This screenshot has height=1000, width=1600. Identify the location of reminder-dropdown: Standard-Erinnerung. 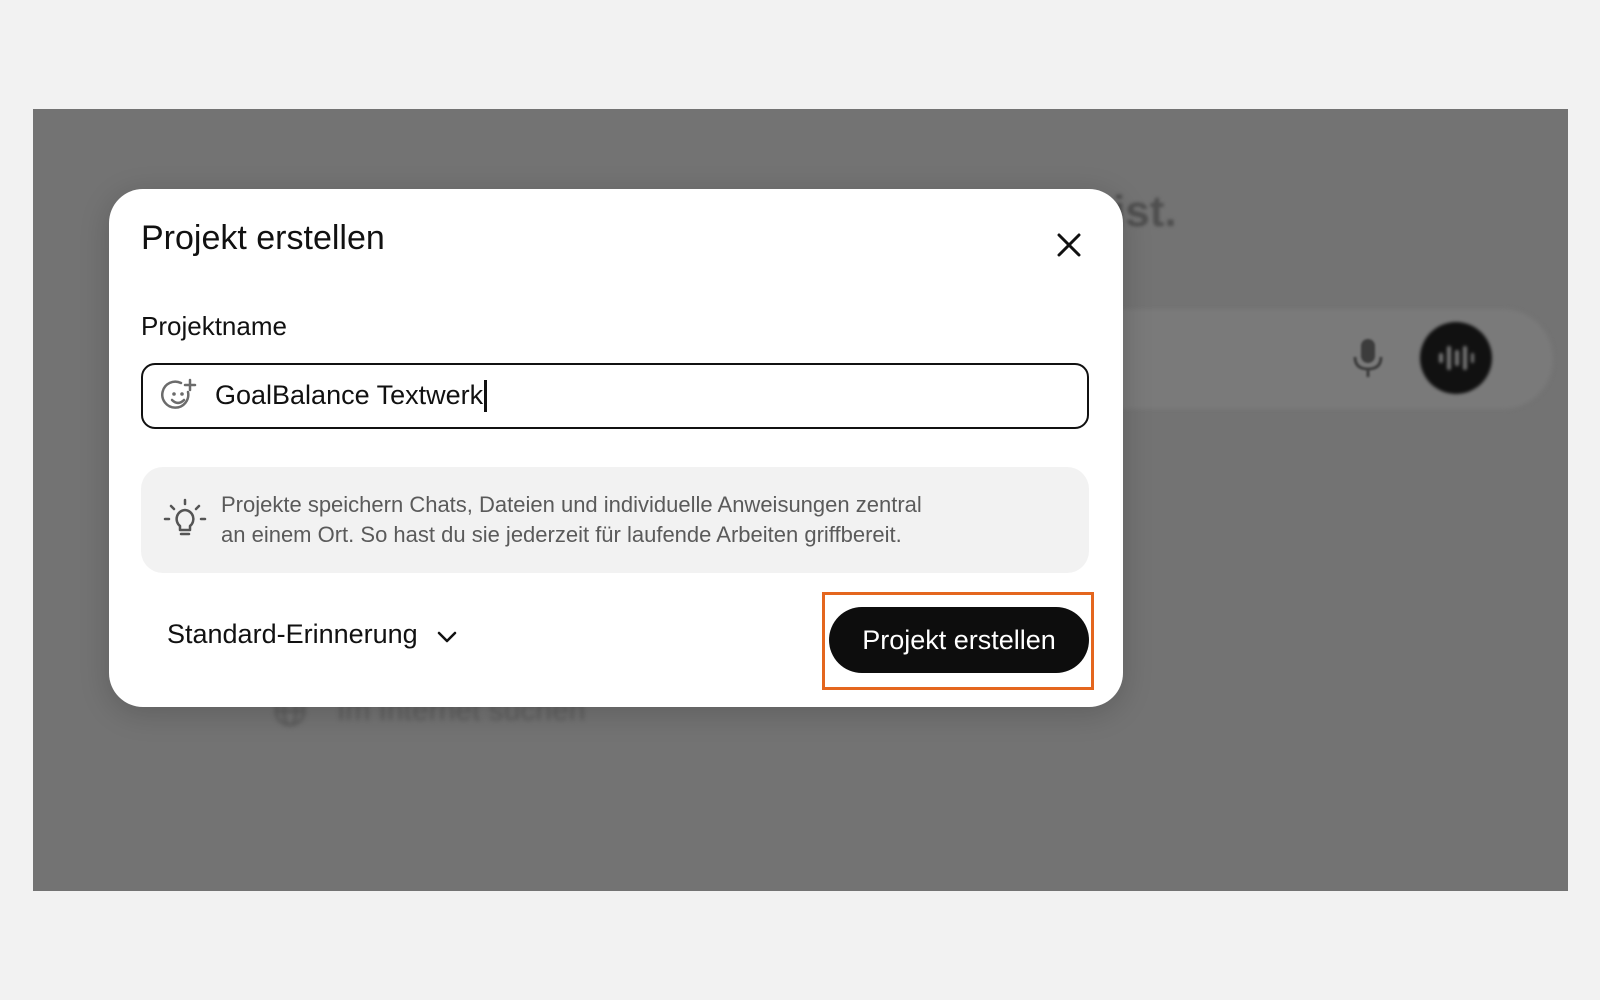
(312, 634).